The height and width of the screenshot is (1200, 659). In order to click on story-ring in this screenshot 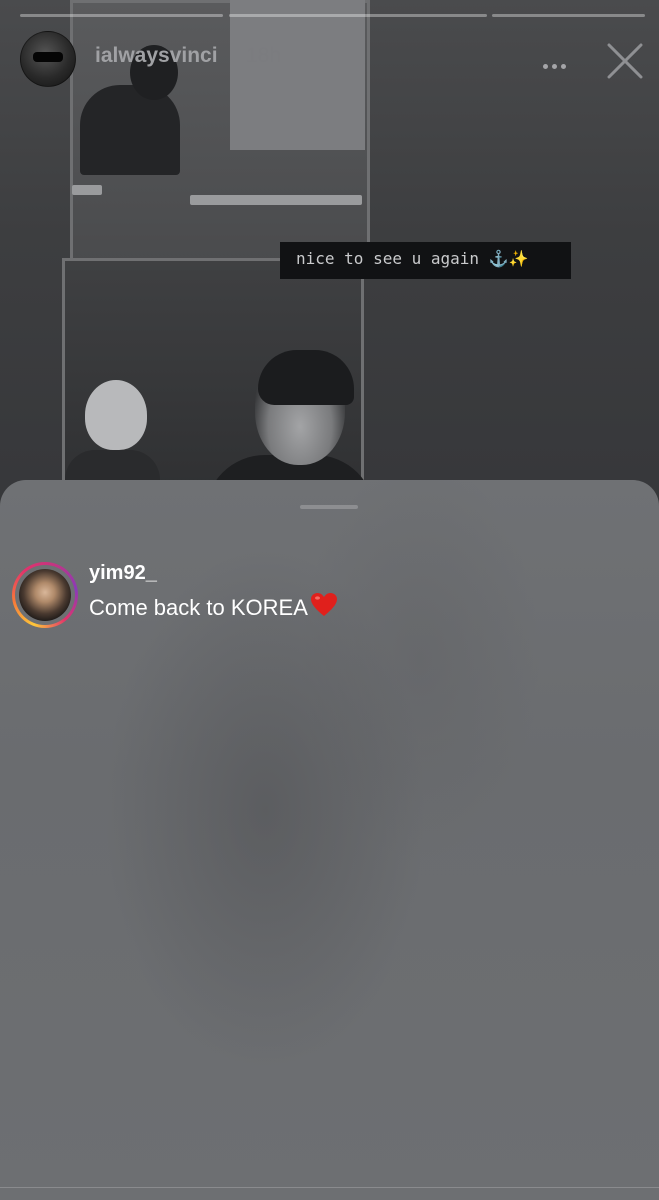, I will do `click(45, 595)`.